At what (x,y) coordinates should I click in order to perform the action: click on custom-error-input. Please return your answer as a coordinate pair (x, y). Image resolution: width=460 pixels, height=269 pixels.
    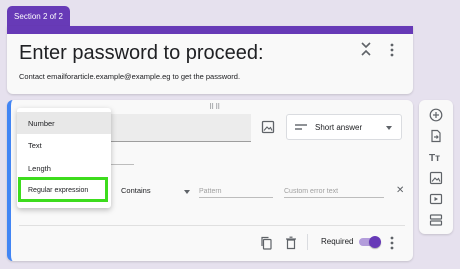
    Looking at the image, I should click on (334, 192).